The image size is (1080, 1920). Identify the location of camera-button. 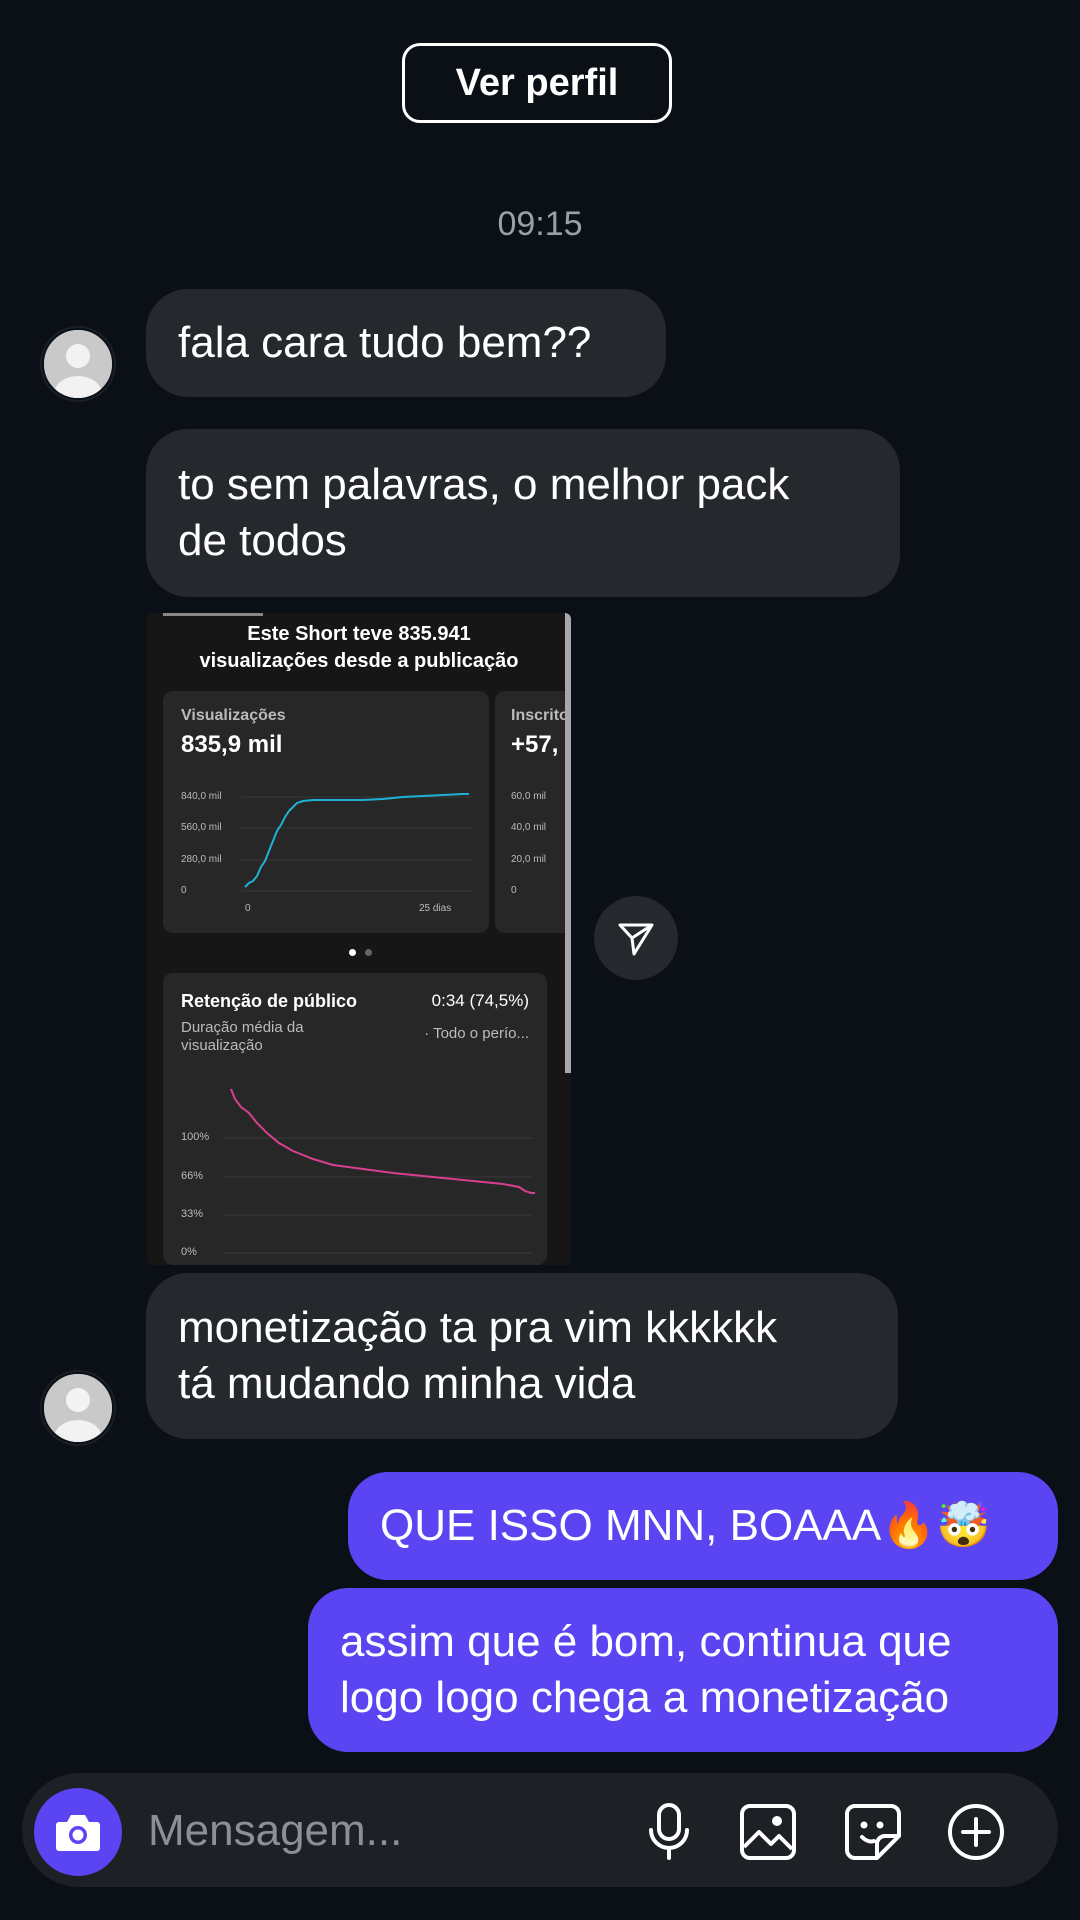
(78, 1832).